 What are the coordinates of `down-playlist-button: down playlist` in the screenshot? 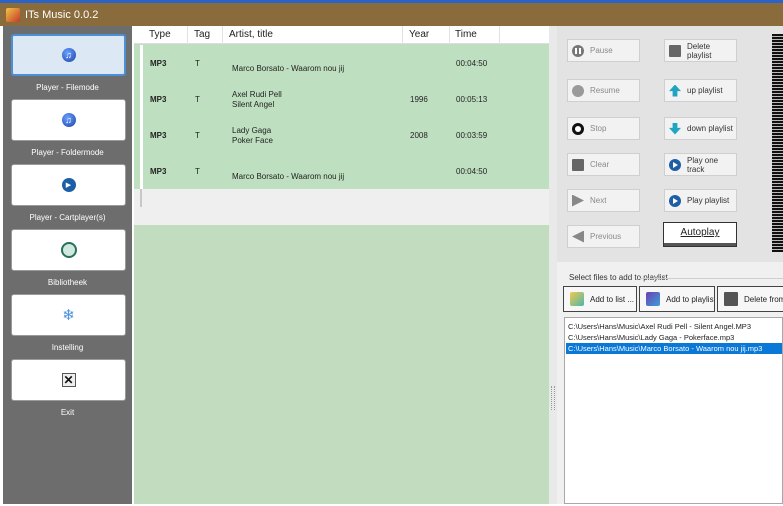 It's located at (700, 128).